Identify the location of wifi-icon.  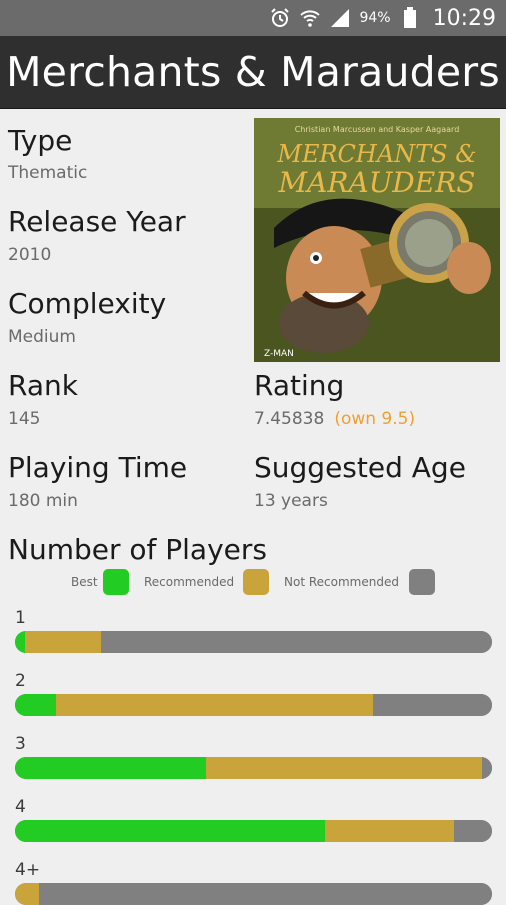
(310, 18).